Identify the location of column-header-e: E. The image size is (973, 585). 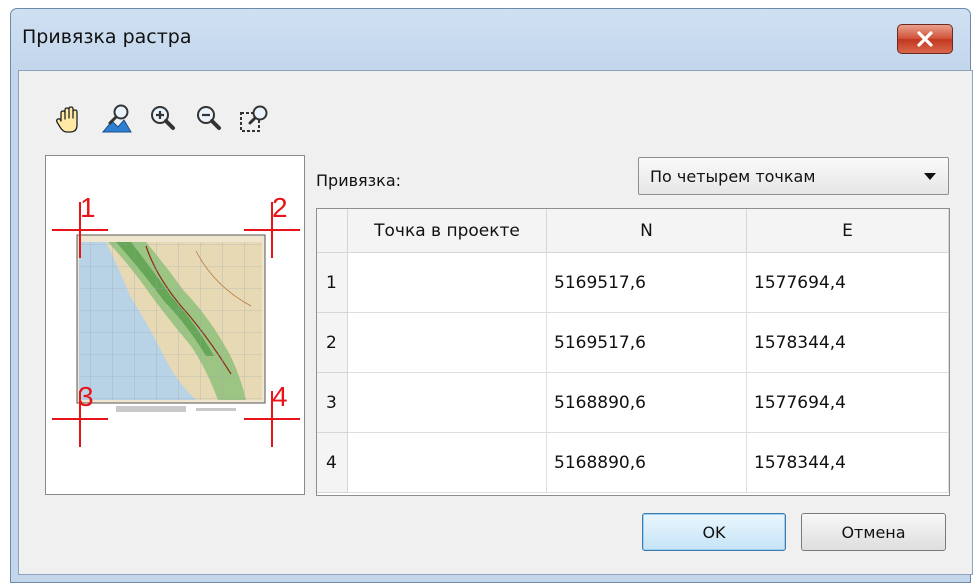
(848, 231).